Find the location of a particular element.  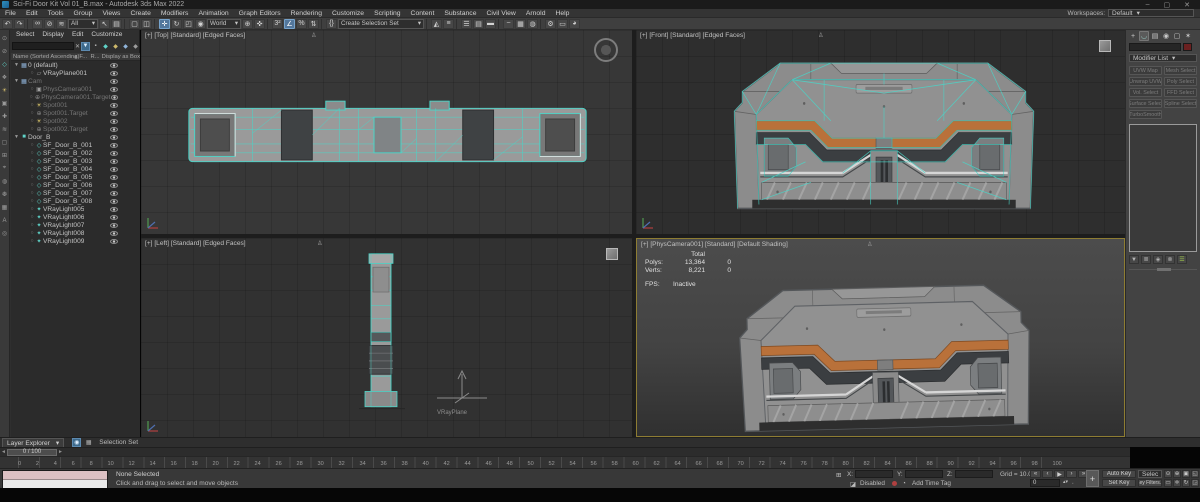

menu-create: Create is located at coordinates (140, 13).